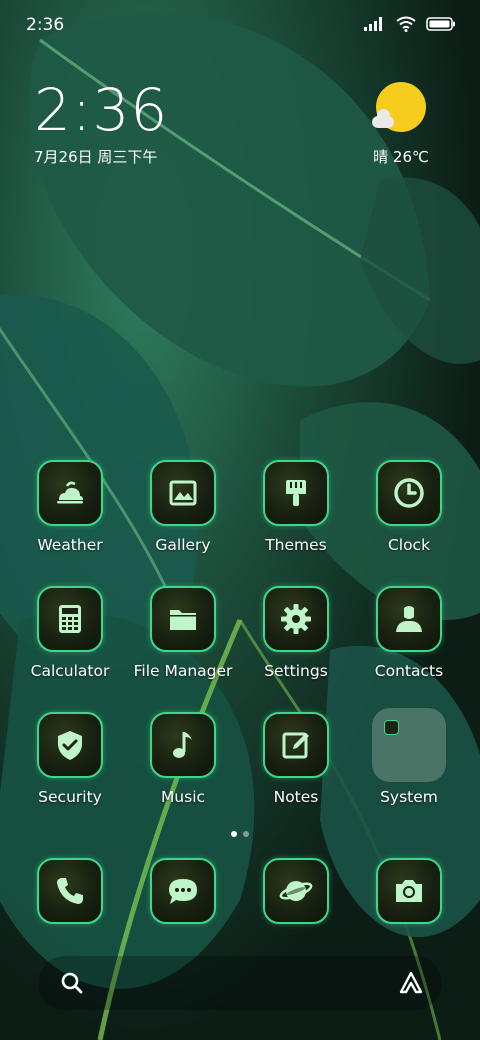 This screenshot has height=1040, width=480. I want to click on app-calculator: Calculator, so click(70, 633).